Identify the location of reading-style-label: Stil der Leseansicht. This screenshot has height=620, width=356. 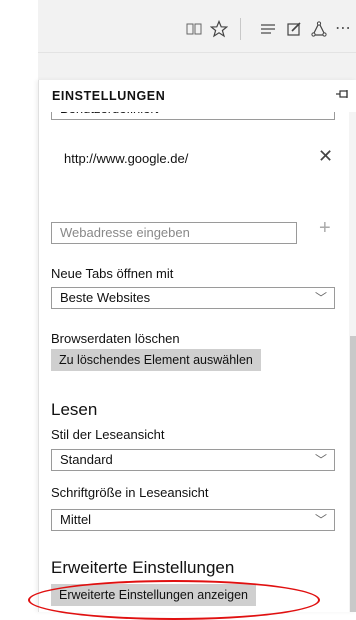
(108, 434).